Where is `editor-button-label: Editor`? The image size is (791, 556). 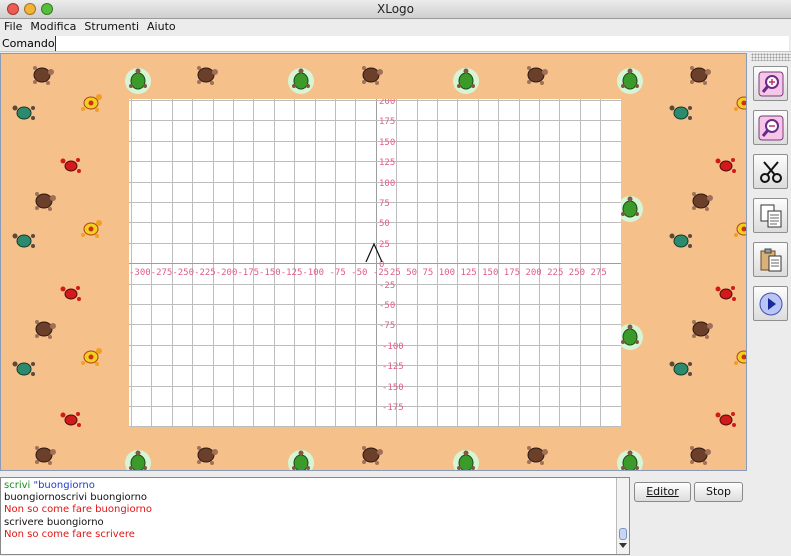
editor-button-label: Editor is located at coordinates (662, 491).